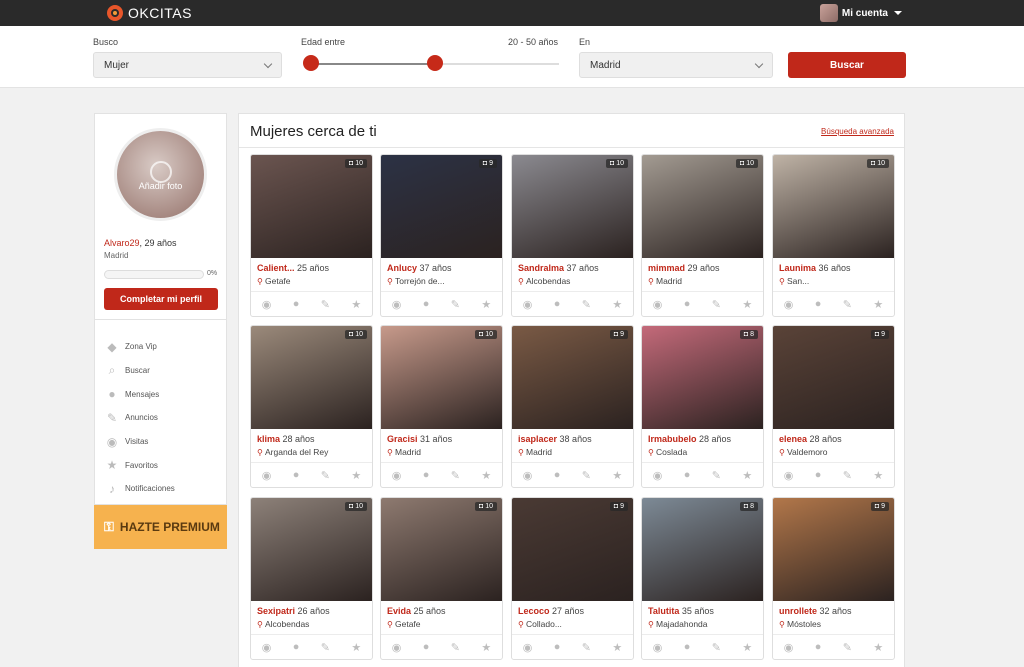  I want to click on profile-name: Gracisi, so click(402, 439).